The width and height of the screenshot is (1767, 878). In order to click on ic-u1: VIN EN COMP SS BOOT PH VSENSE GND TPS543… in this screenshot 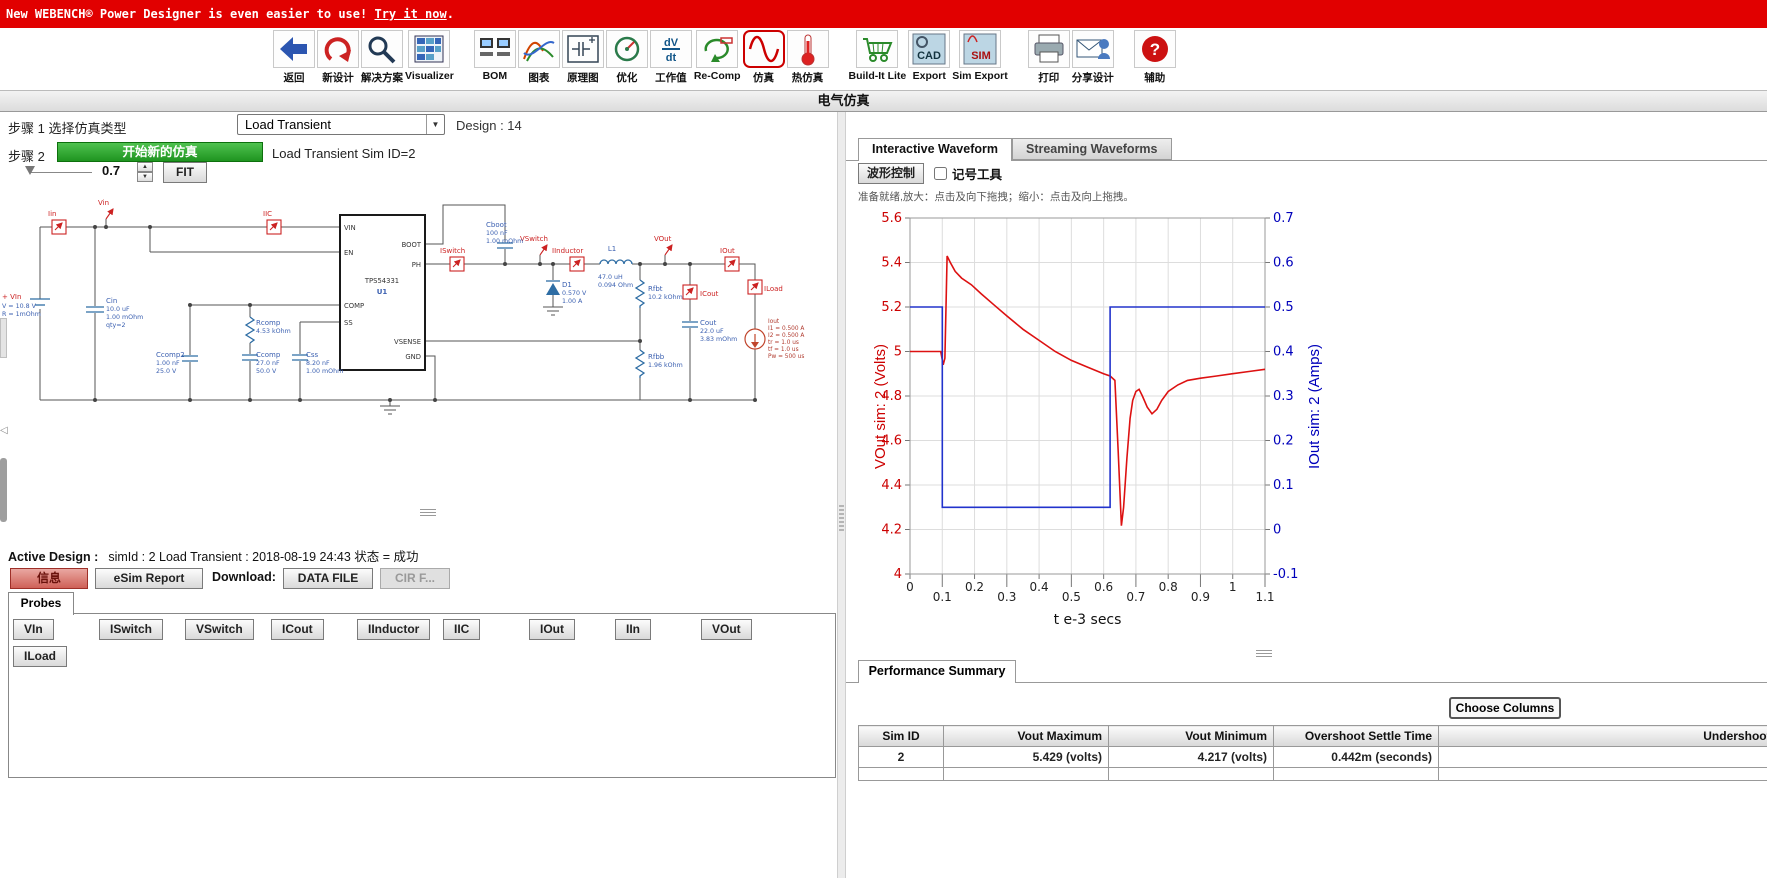, I will do `click(382, 292)`.